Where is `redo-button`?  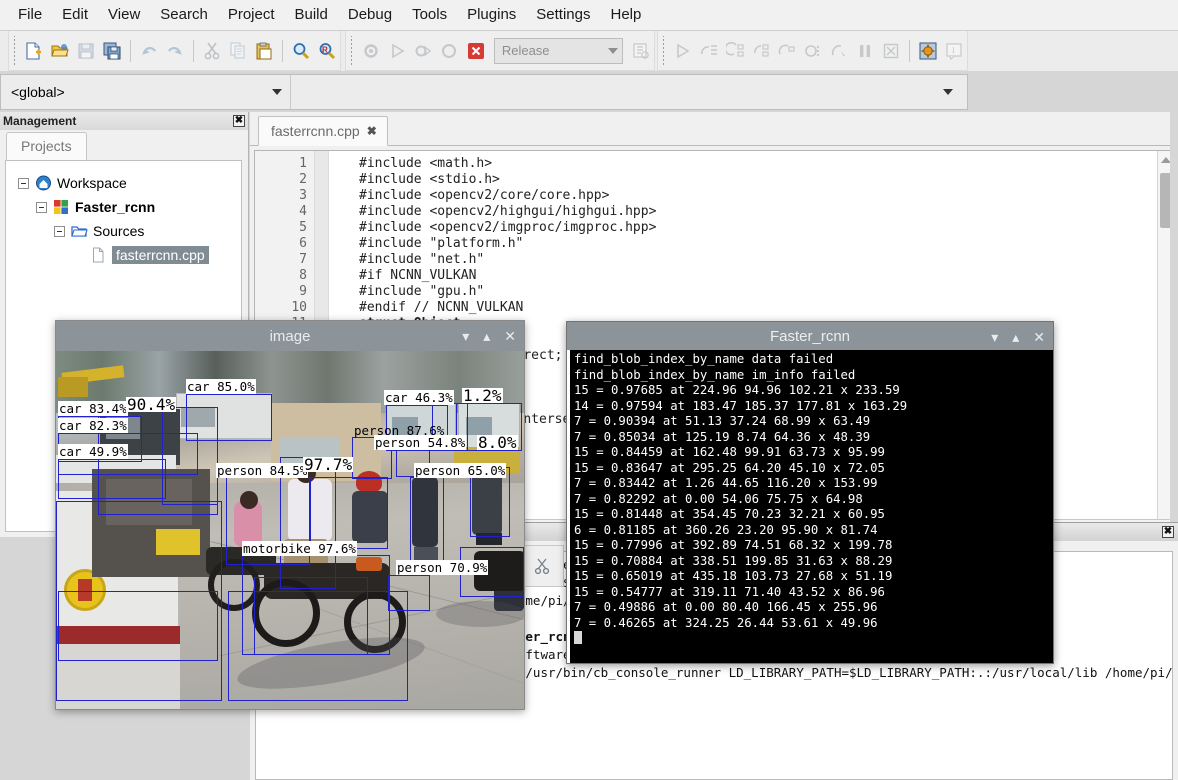 redo-button is located at coordinates (175, 51).